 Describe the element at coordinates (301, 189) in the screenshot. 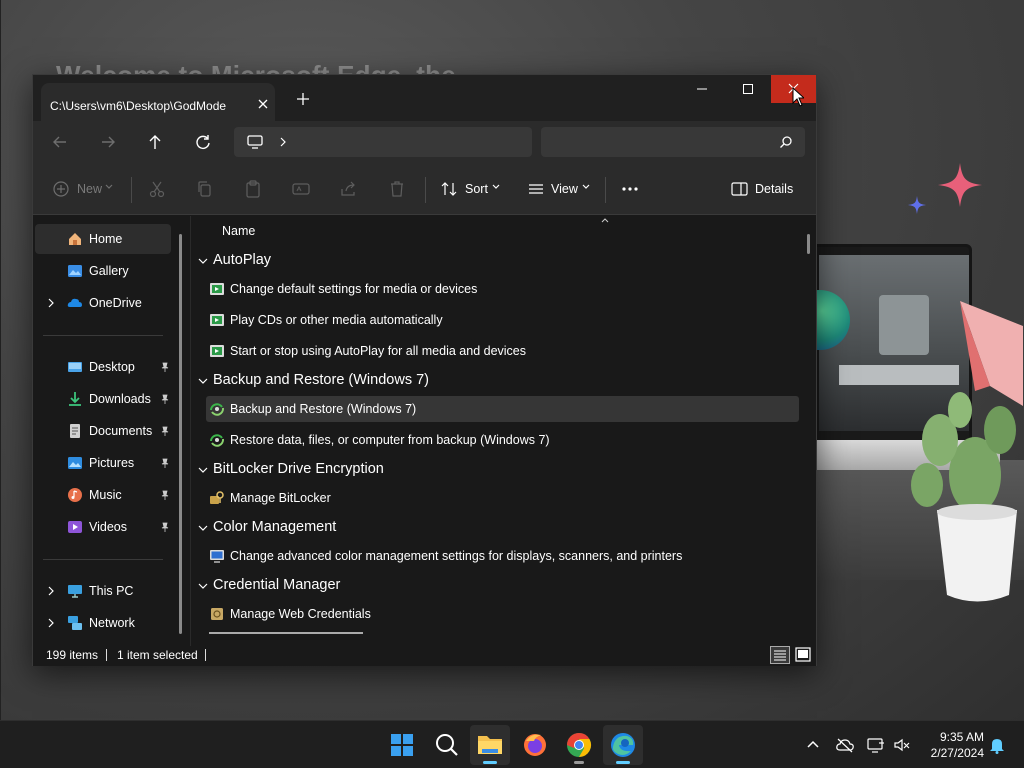

I see `rename-icon` at that location.